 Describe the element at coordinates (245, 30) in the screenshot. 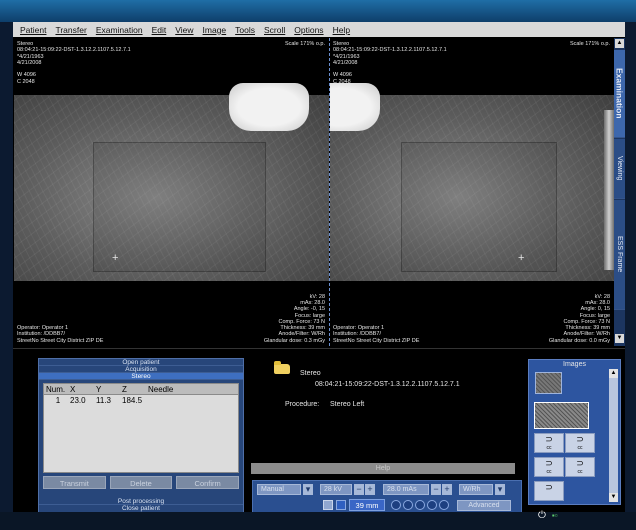

I see `menu-tools: Tools` at that location.